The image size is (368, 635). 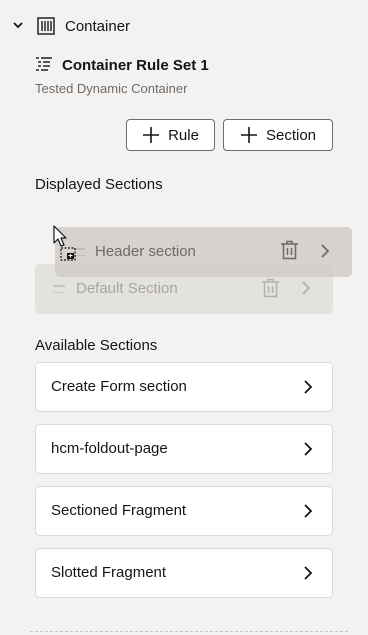 What do you see at coordinates (127, 288) in the screenshot?
I see `displayed-section-label: Default Section` at bounding box center [127, 288].